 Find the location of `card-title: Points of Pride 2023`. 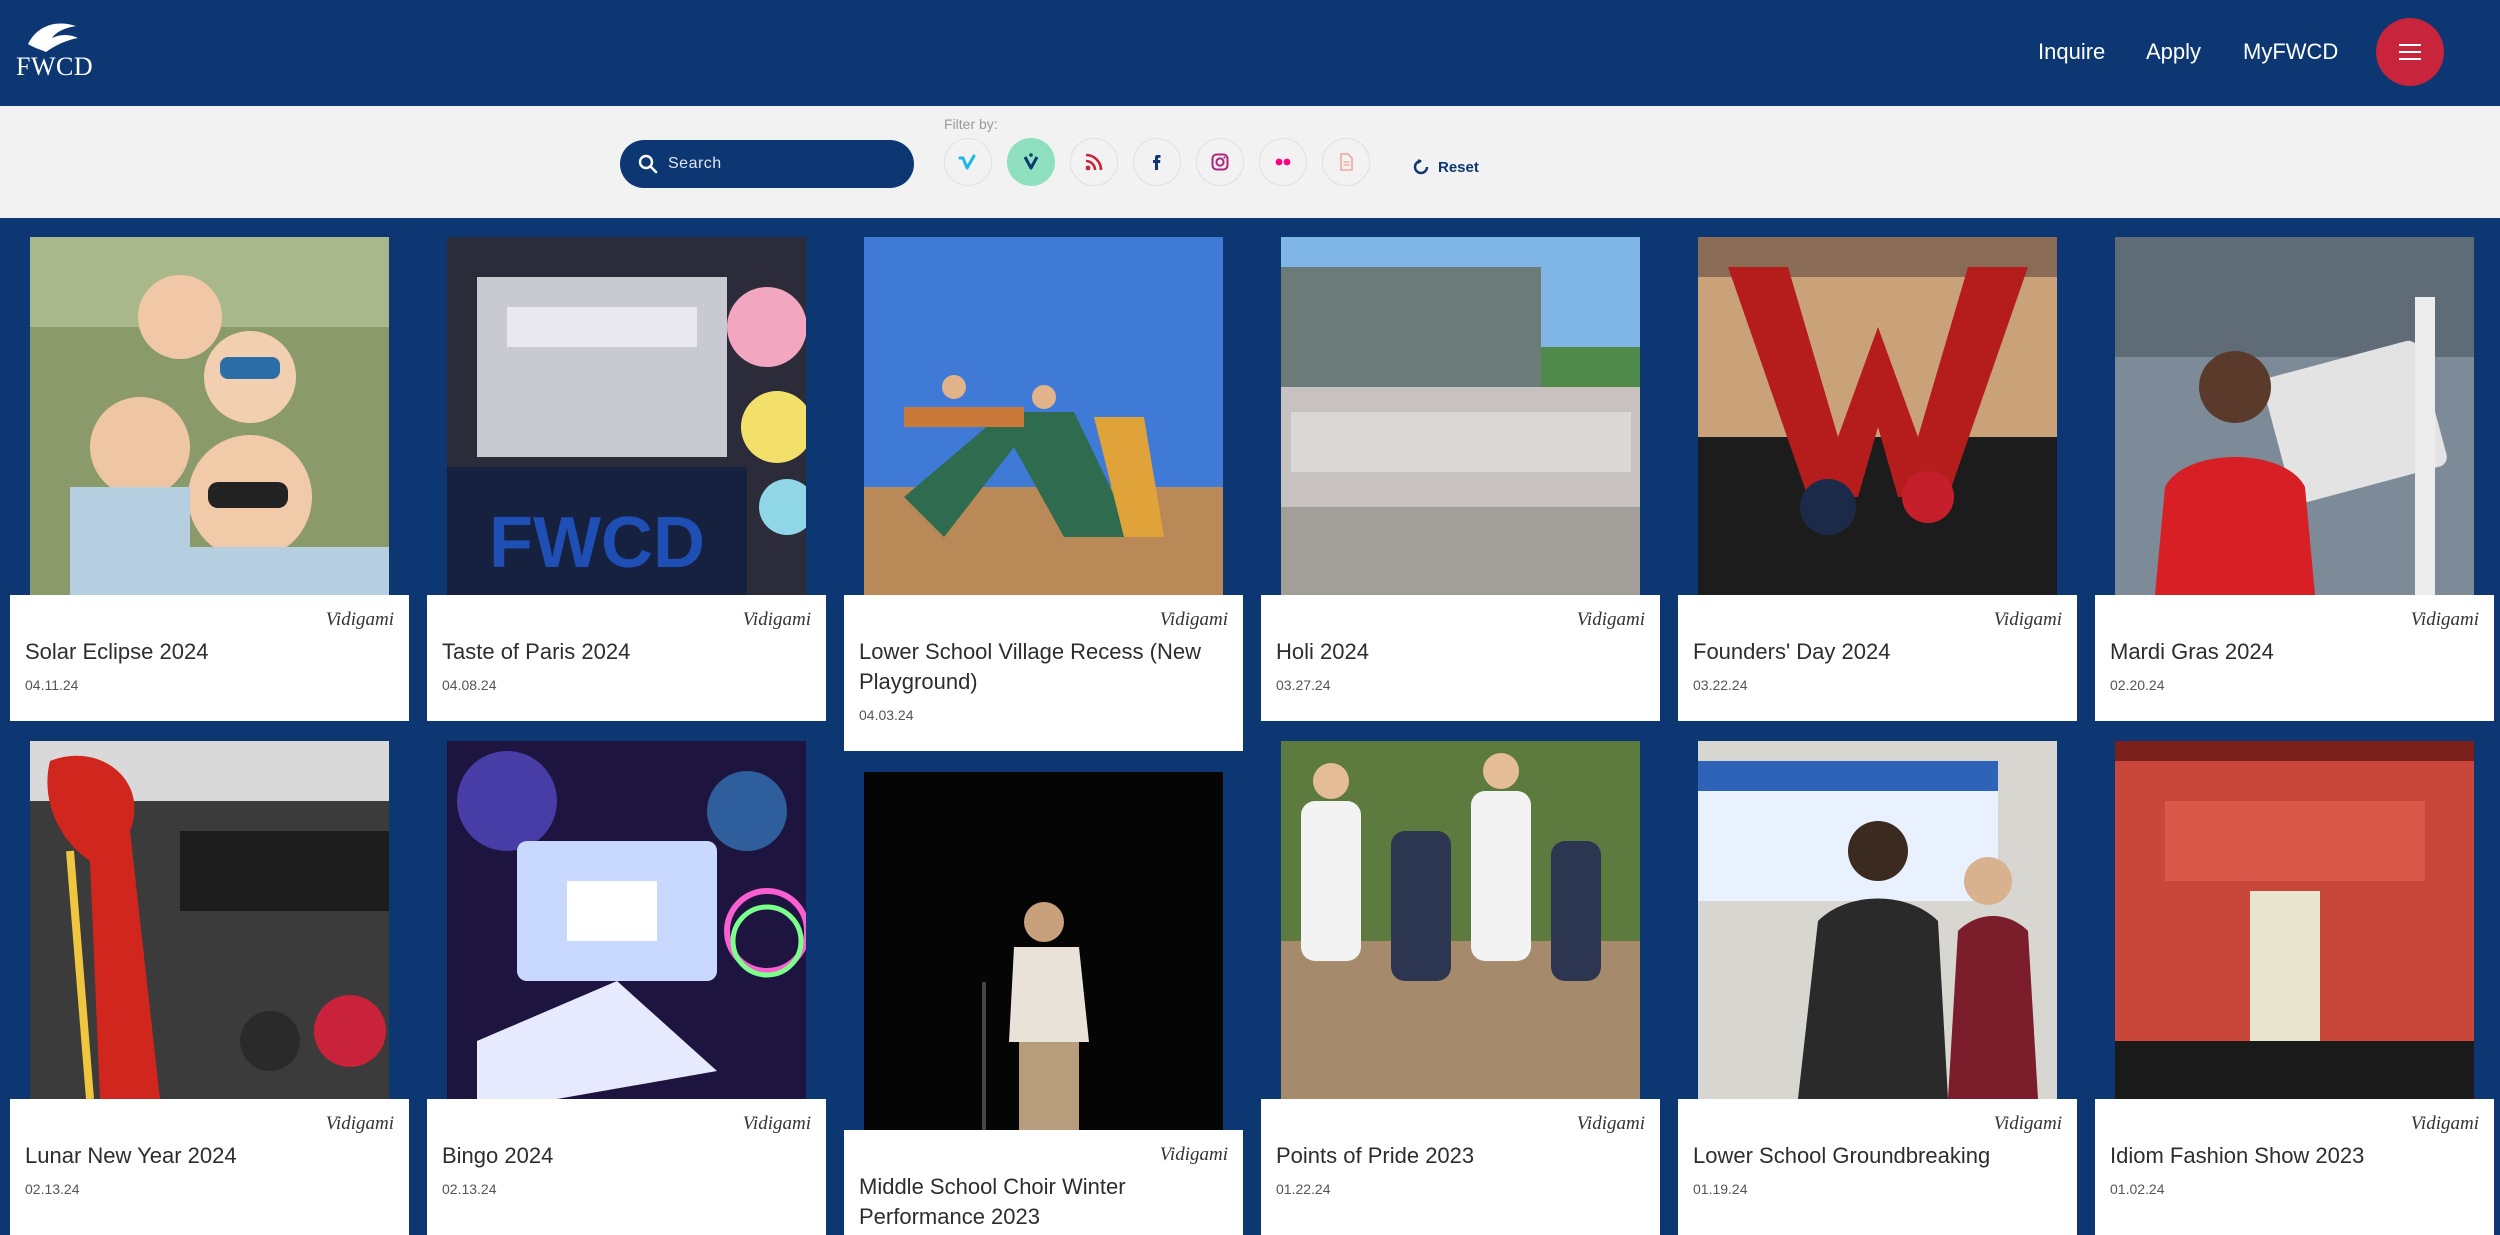

card-title: Points of Pride 2023 is located at coordinates (1460, 1156).